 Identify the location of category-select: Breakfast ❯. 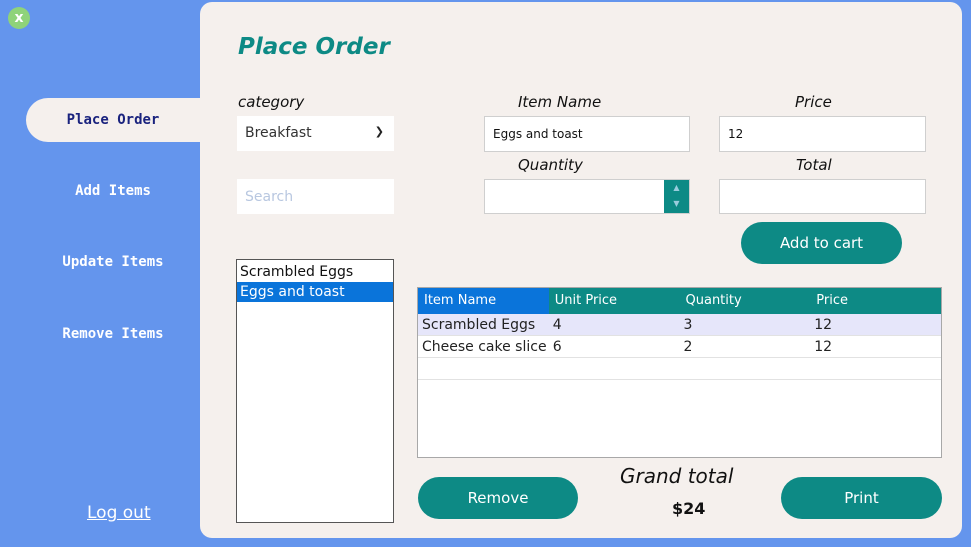
(315, 133).